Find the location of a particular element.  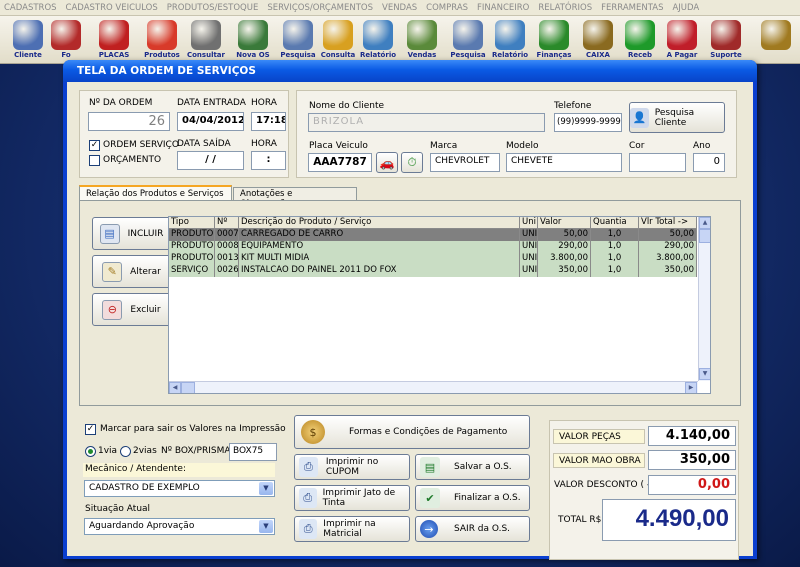

menu-relatorios: RELATÓRIOS is located at coordinates (565, 8).